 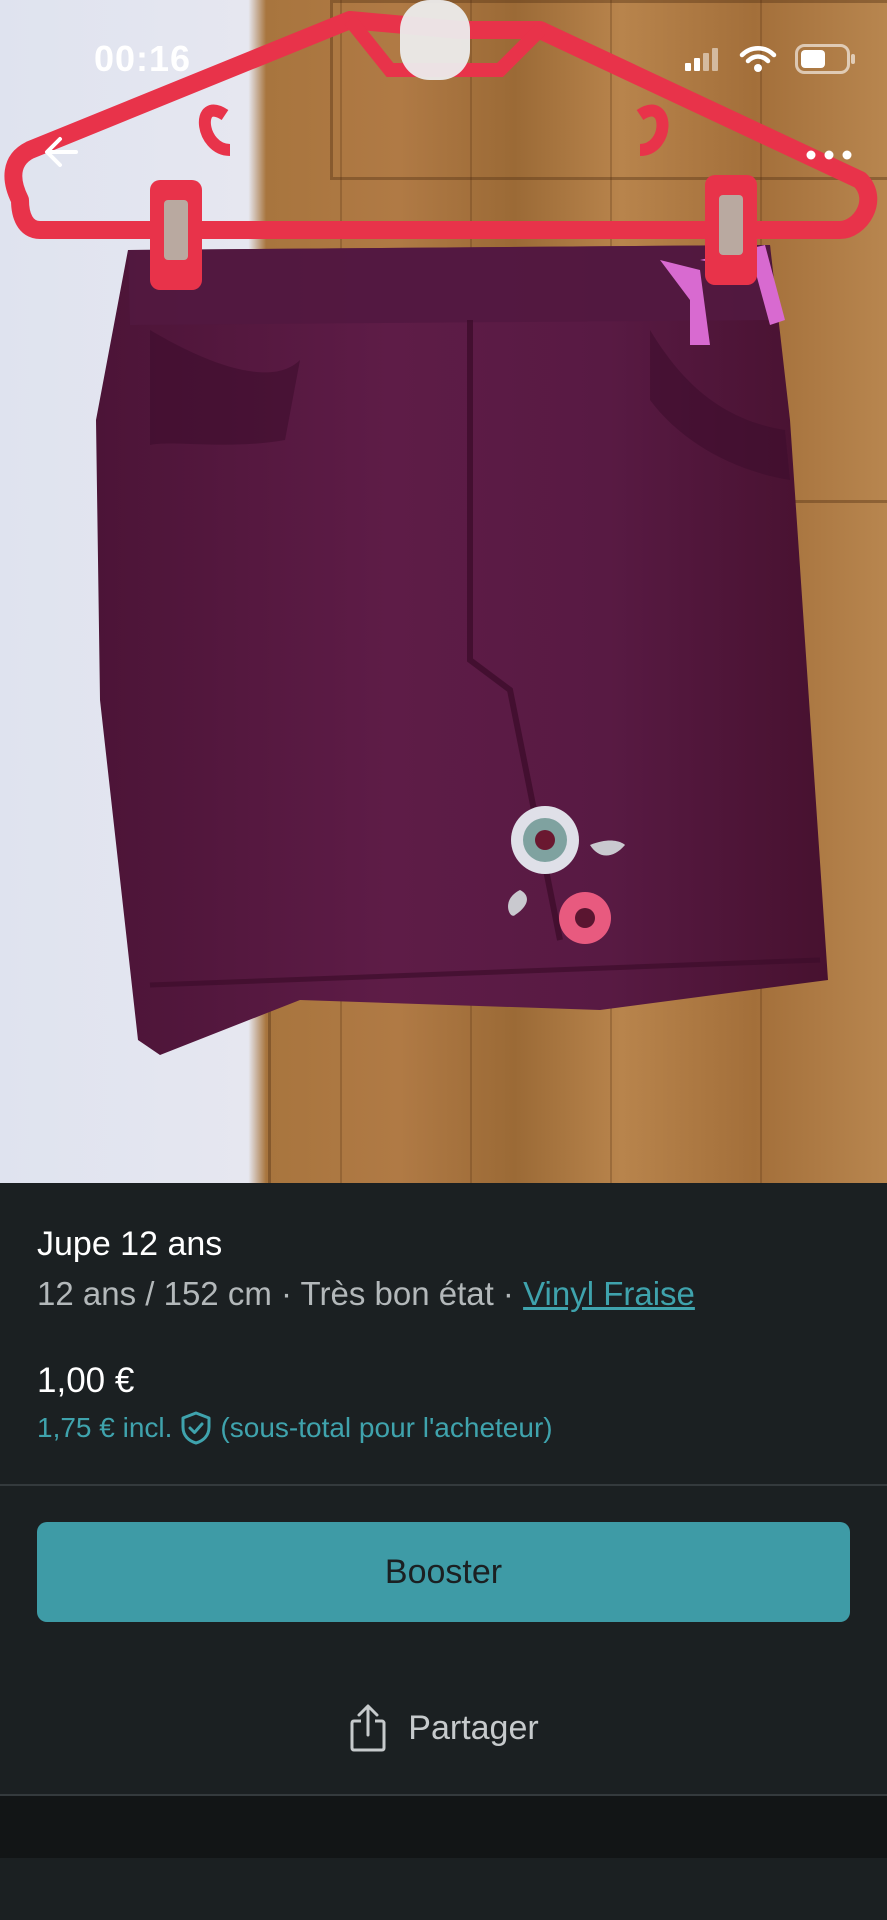 I want to click on signal-icon, so click(x=701, y=59).